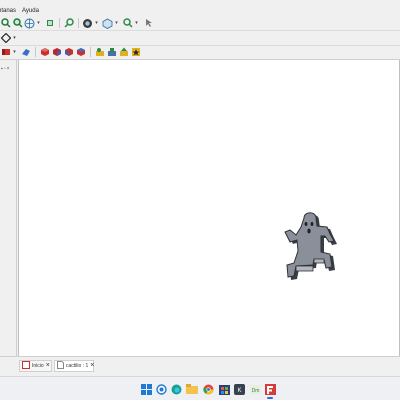 The width and height of the screenshot is (400, 400). What do you see at coordinates (8, 208) in the screenshot?
I see `combo-view-panel: ▪ ▫ ×` at bounding box center [8, 208].